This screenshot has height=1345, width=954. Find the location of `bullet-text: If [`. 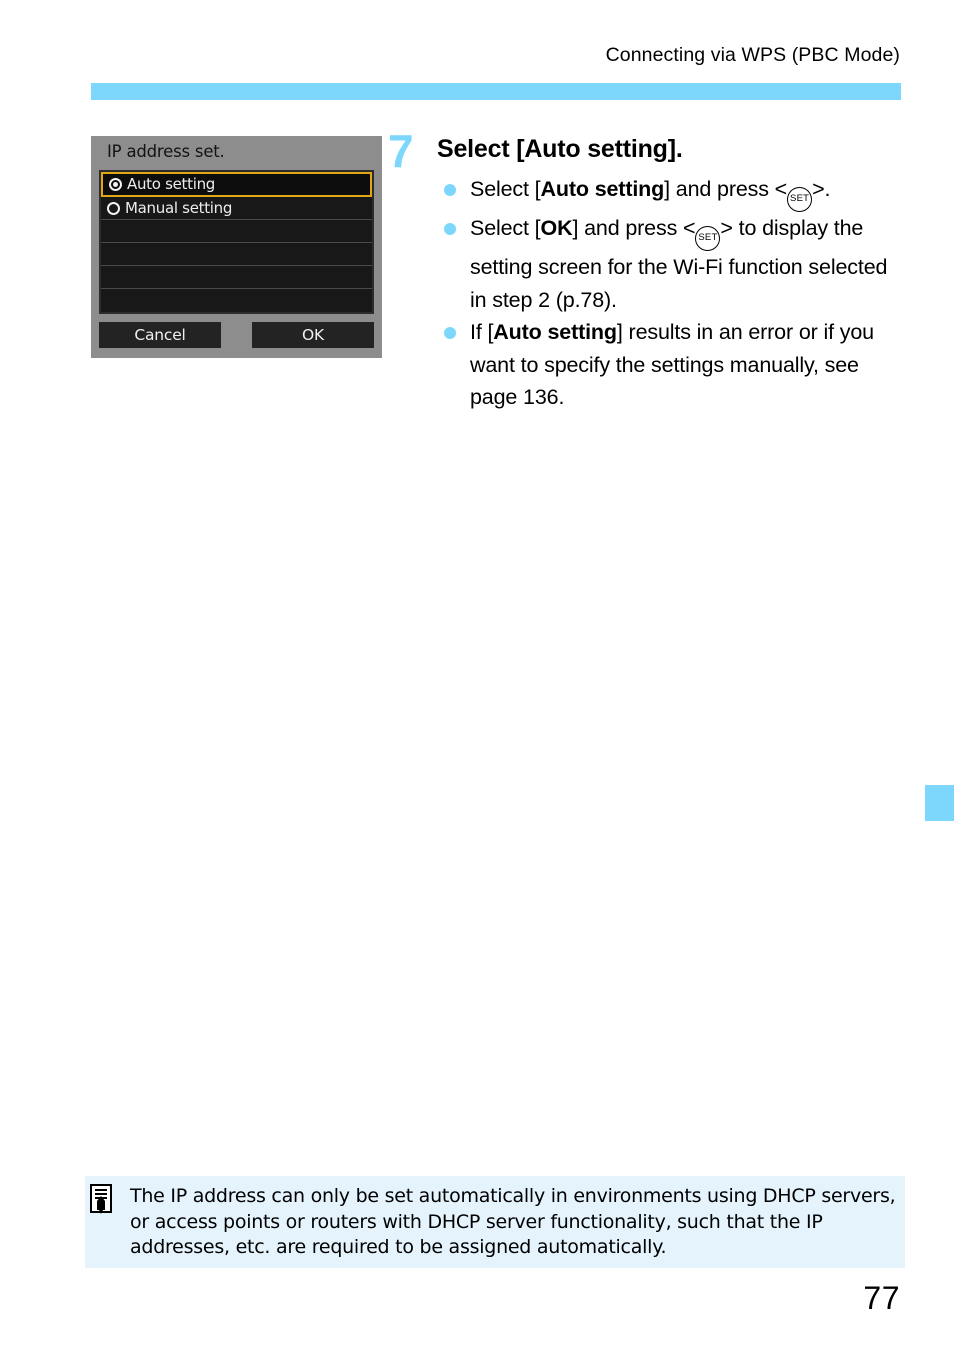

bullet-text: If [ is located at coordinates (482, 332).